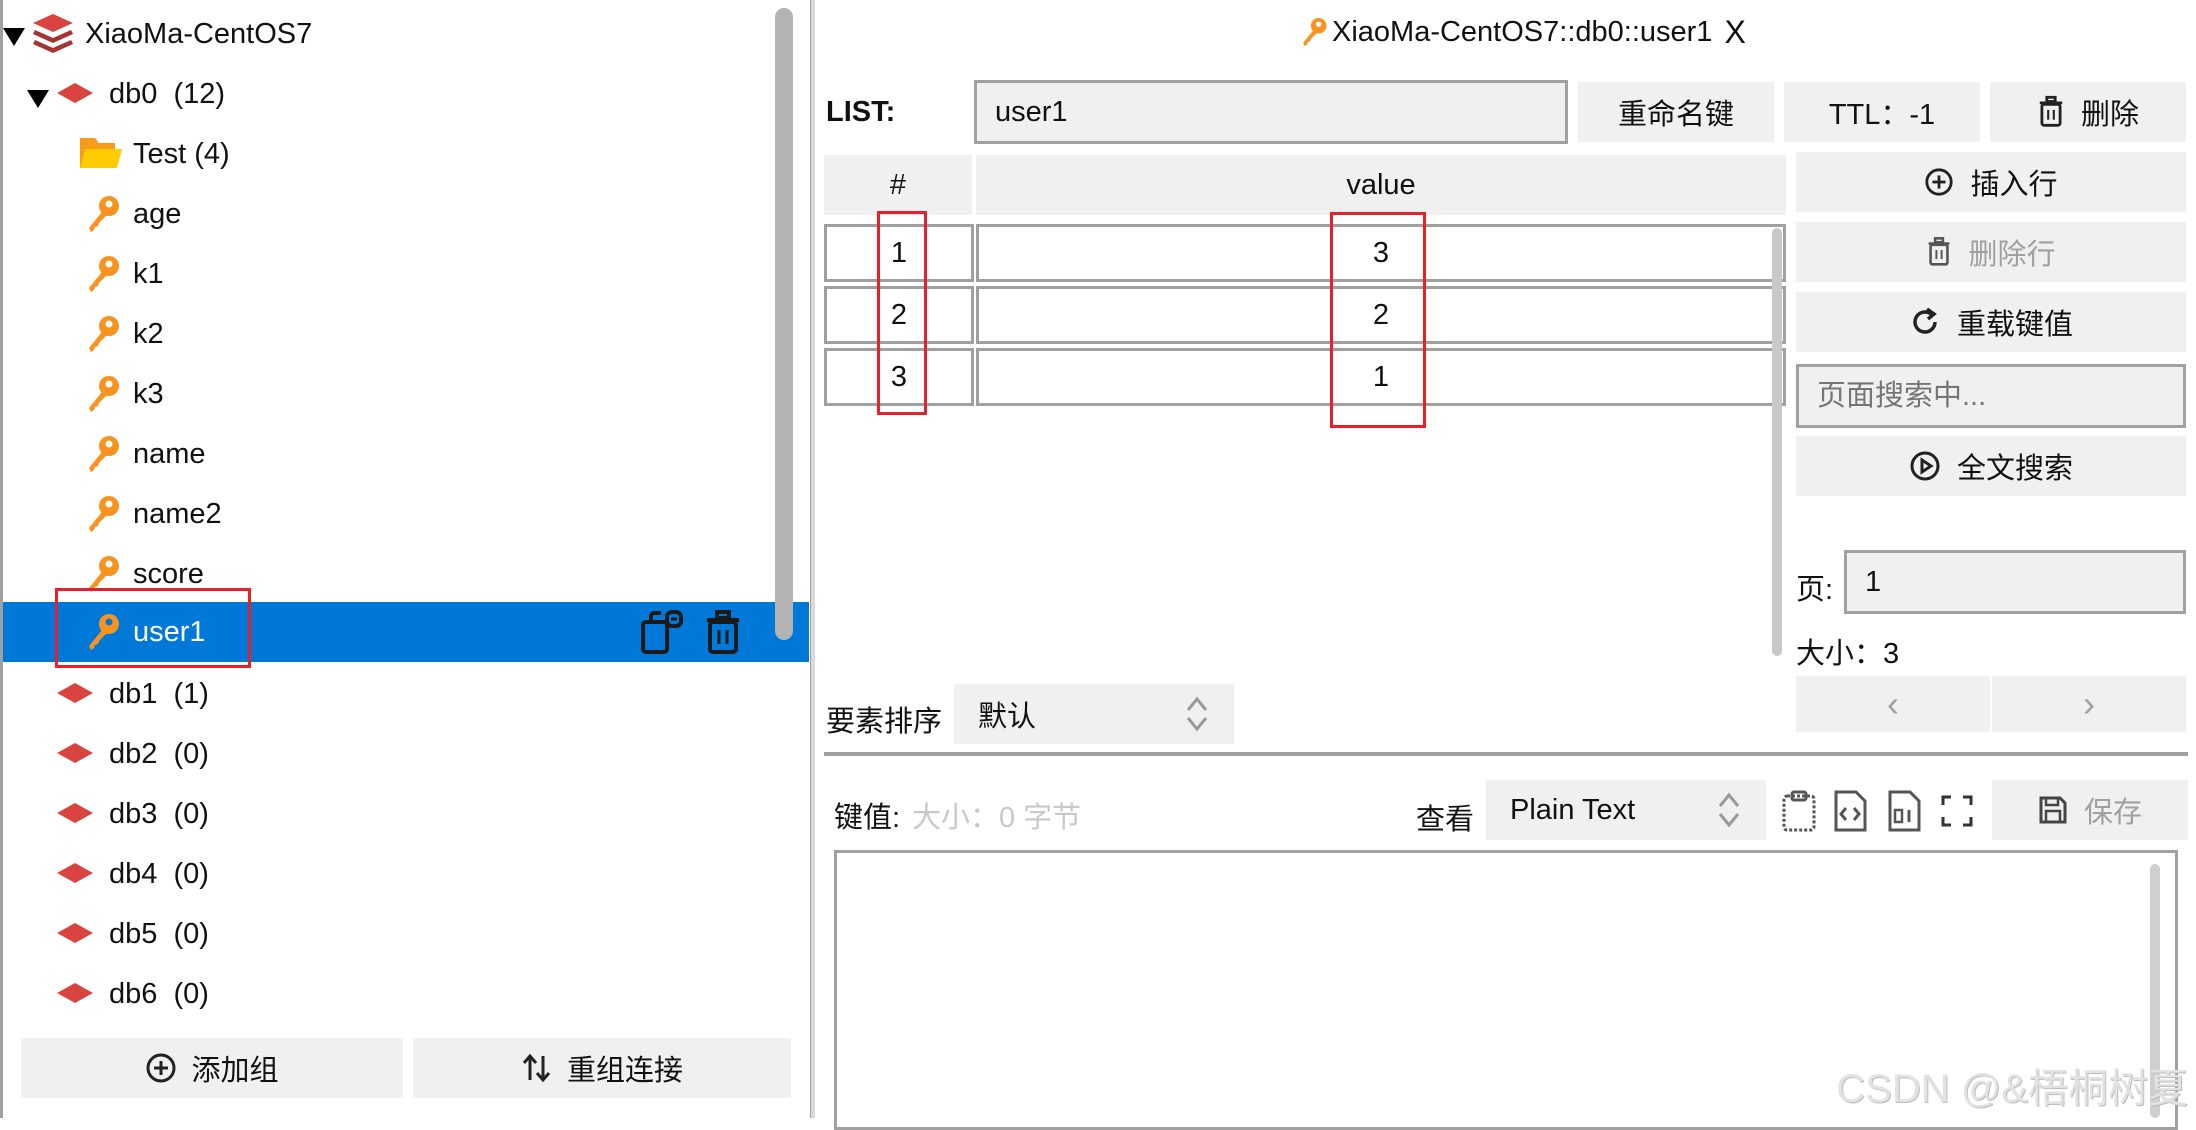 This screenshot has width=2196, height=1130. Describe the element at coordinates (1991, 396) in the screenshot. I see `page-search-input` at that location.